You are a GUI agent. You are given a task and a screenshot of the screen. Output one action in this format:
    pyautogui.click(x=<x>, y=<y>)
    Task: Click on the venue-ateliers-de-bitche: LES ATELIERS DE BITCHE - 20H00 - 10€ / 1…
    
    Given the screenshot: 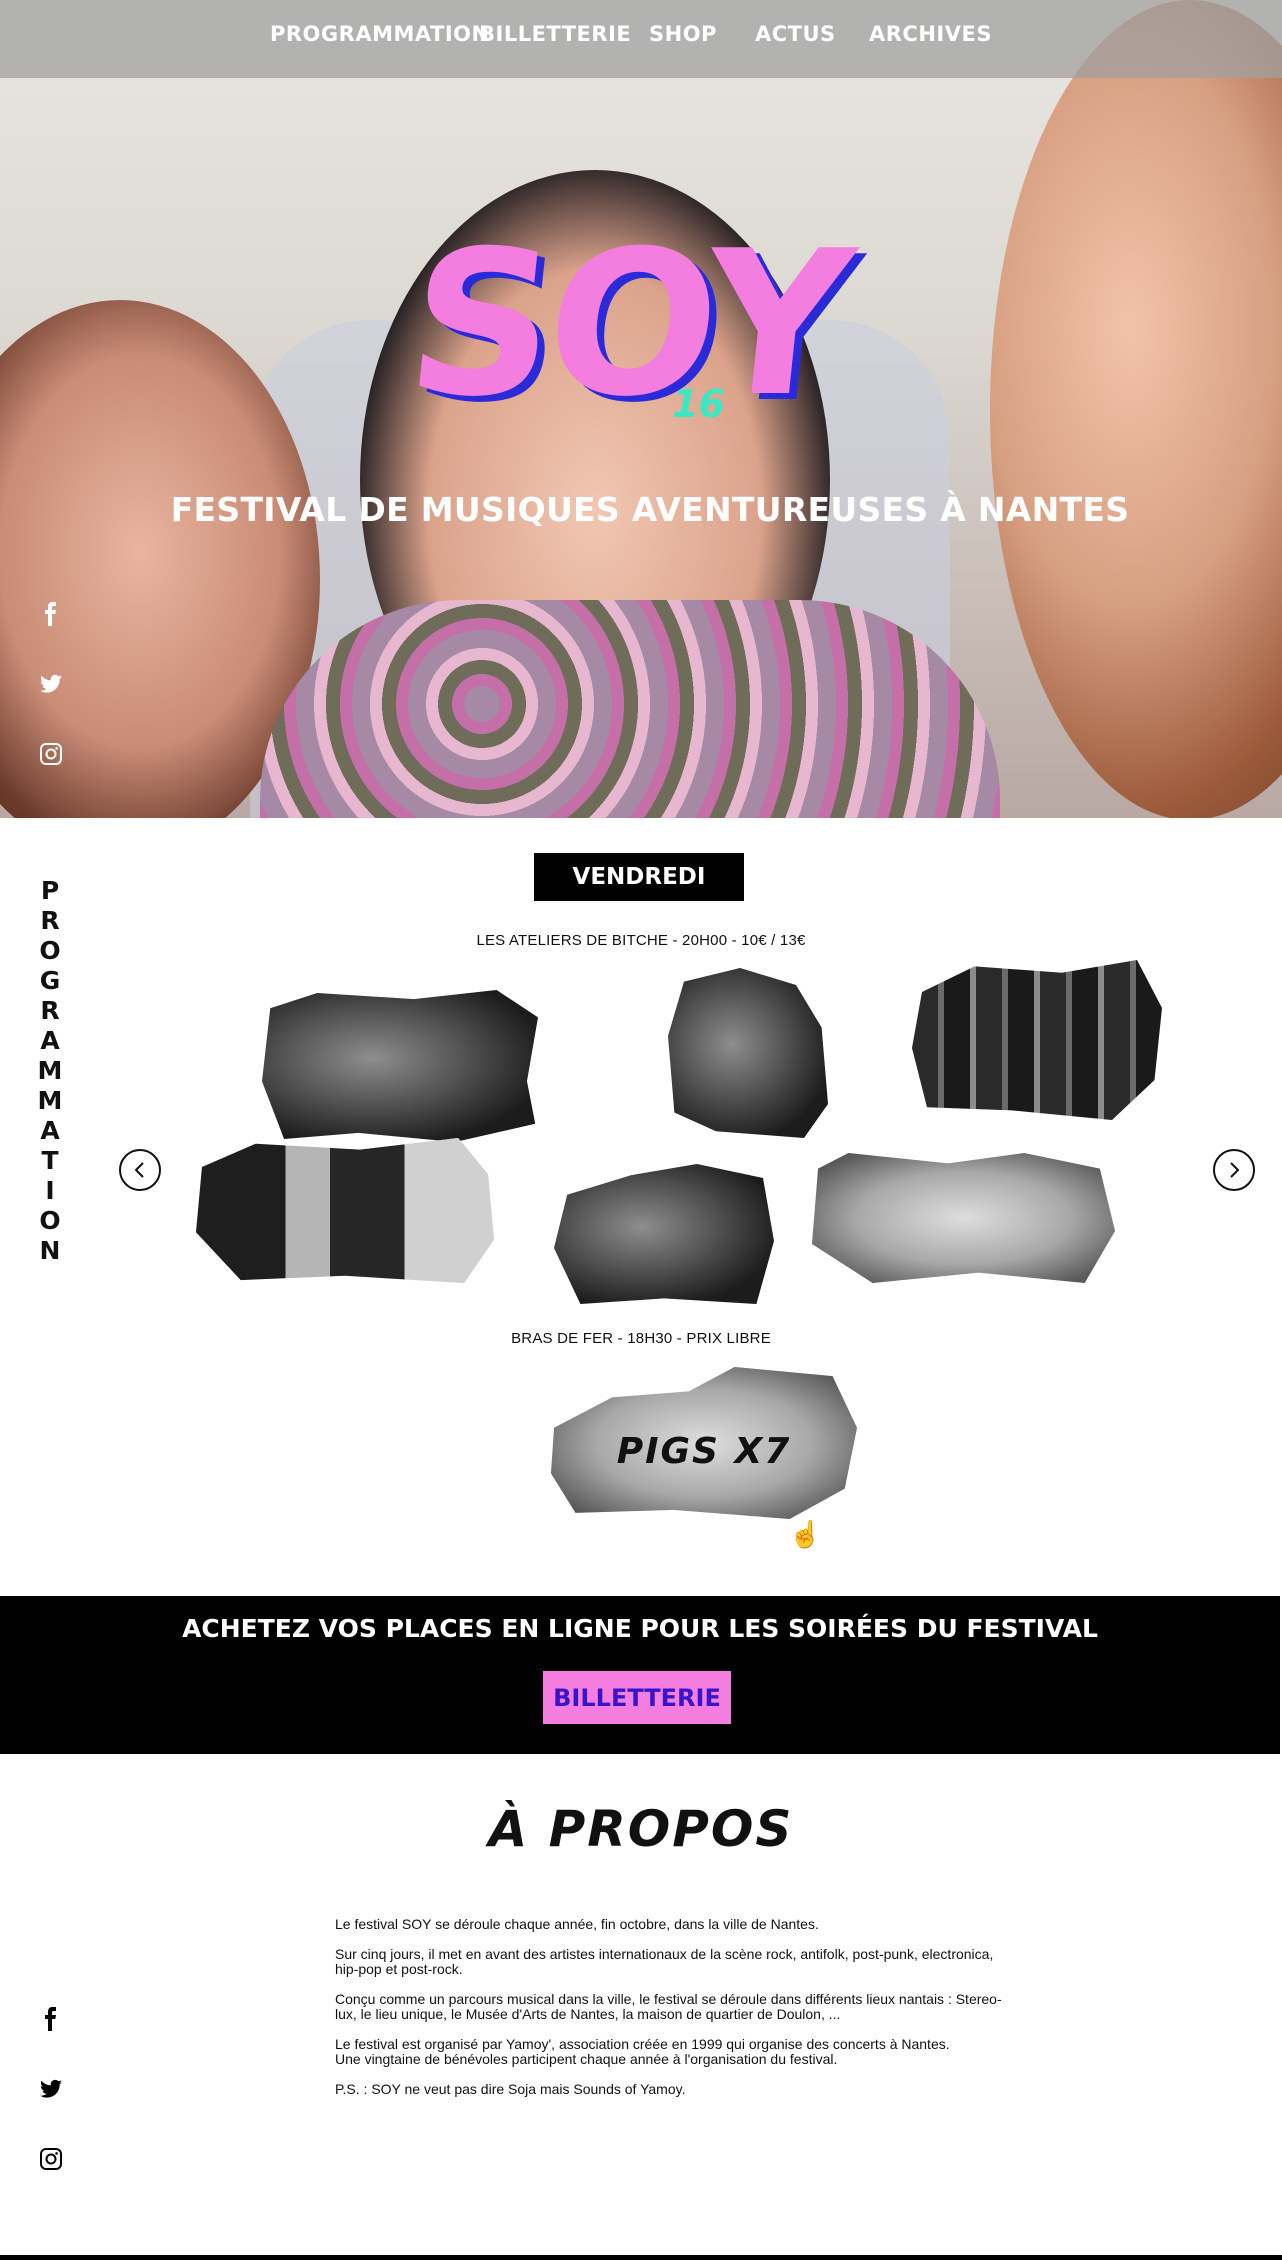 What is the action you would take?
    pyautogui.click(x=641, y=940)
    